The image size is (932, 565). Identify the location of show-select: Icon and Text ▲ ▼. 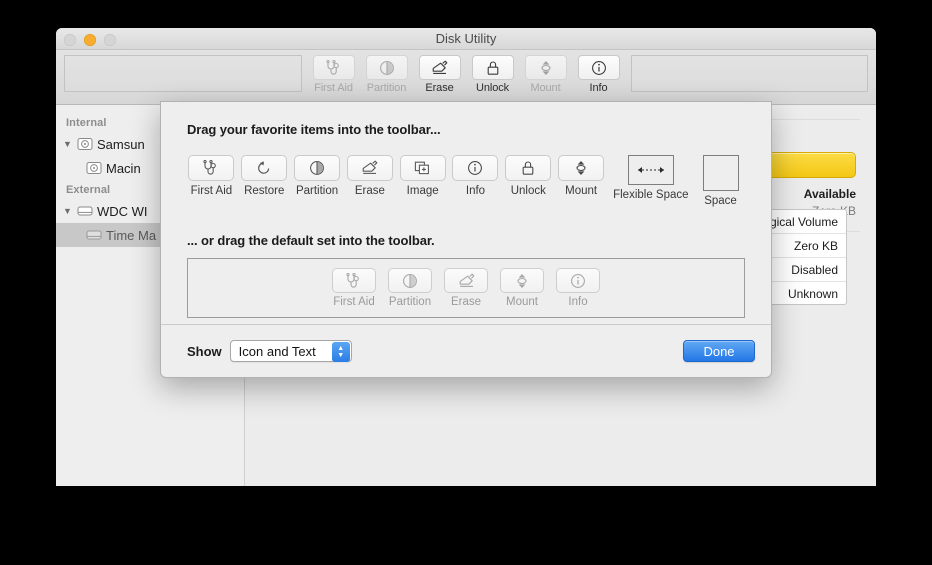
(290, 351).